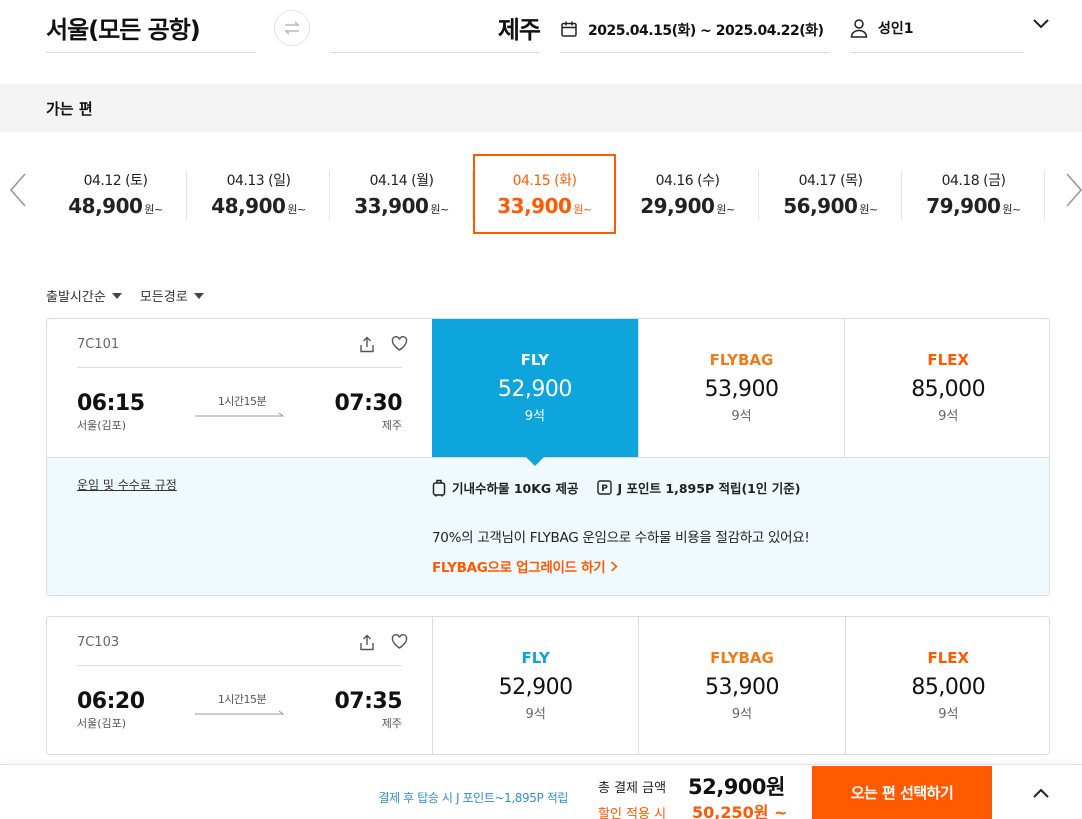  Describe the element at coordinates (111, 701) in the screenshot. I see `departure-time: 06:20` at that location.